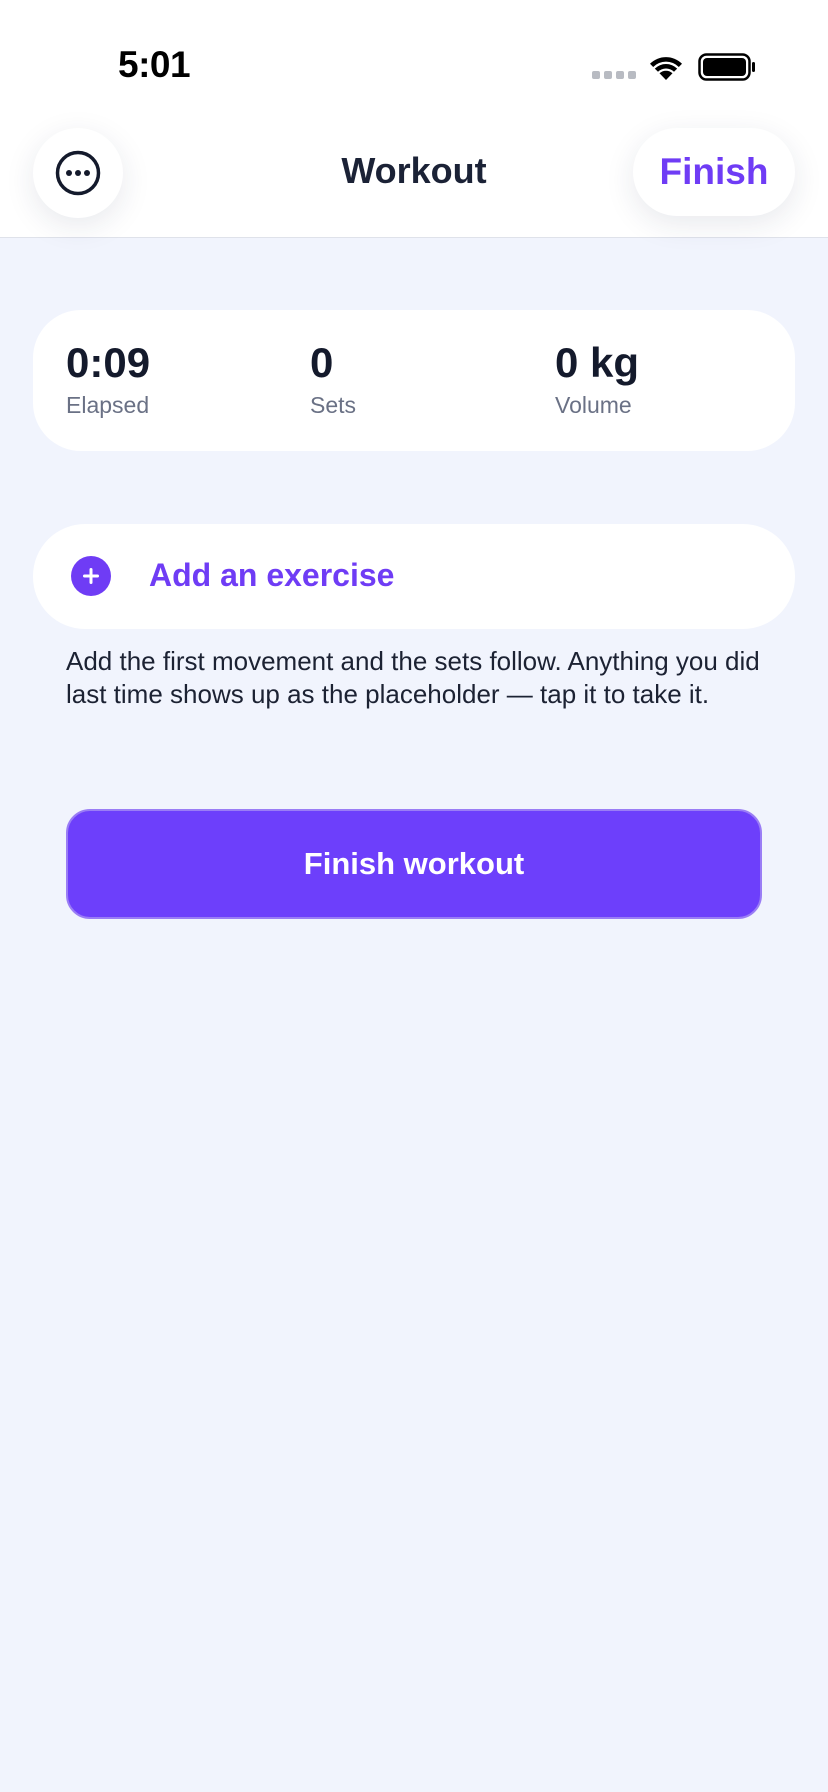 This screenshot has height=1792, width=828. Describe the element at coordinates (593, 405) in the screenshot. I see `stat-label: Volume` at that location.